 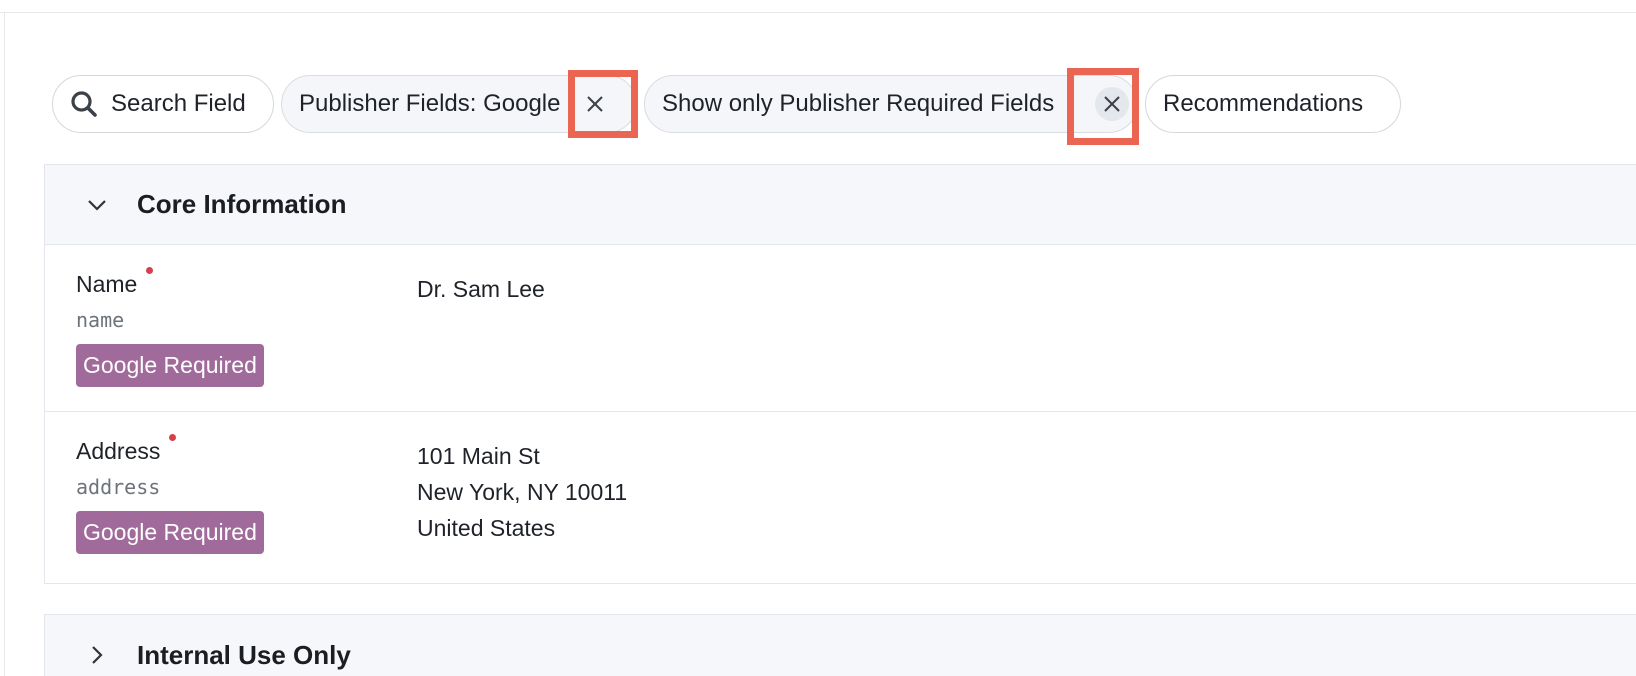 I want to click on field-value: Dr. Sam Lee, so click(x=481, y=289).